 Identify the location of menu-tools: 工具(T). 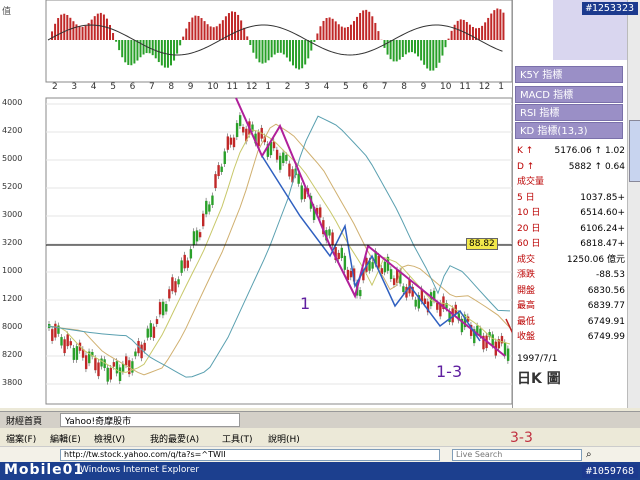
(237, 438).